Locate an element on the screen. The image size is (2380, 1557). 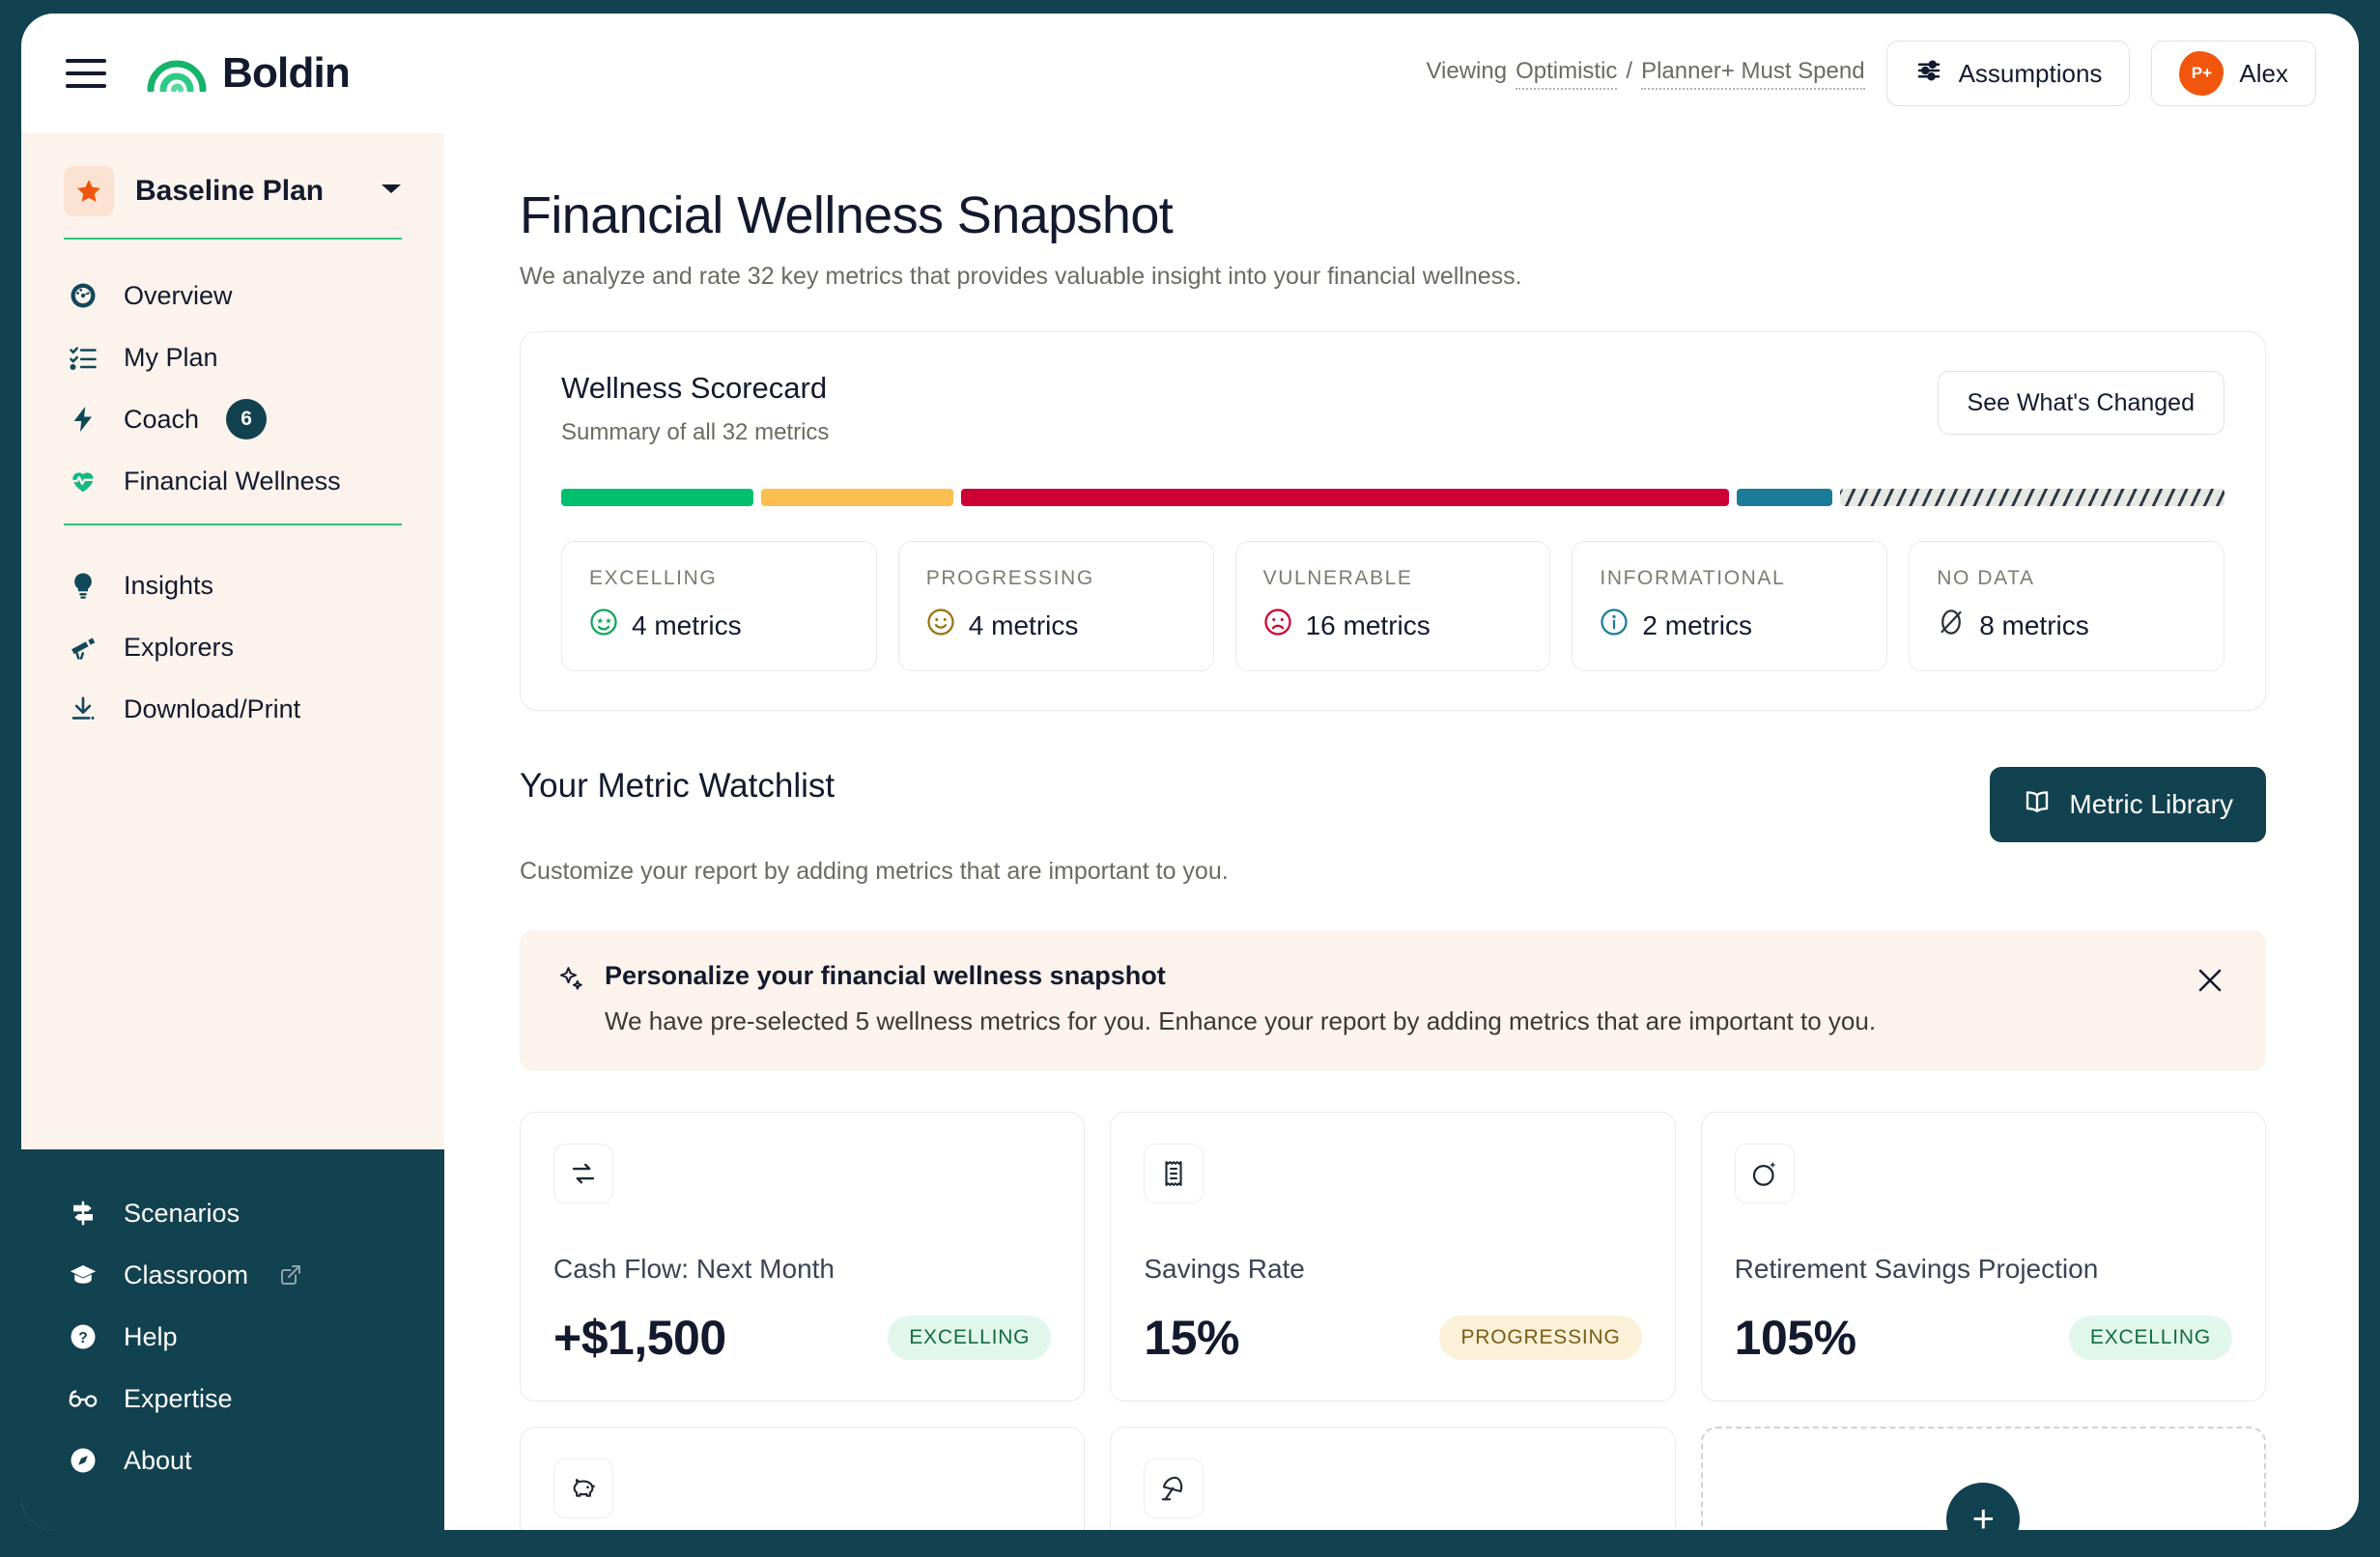
segment-informational is located at coordinates (1785, 497).